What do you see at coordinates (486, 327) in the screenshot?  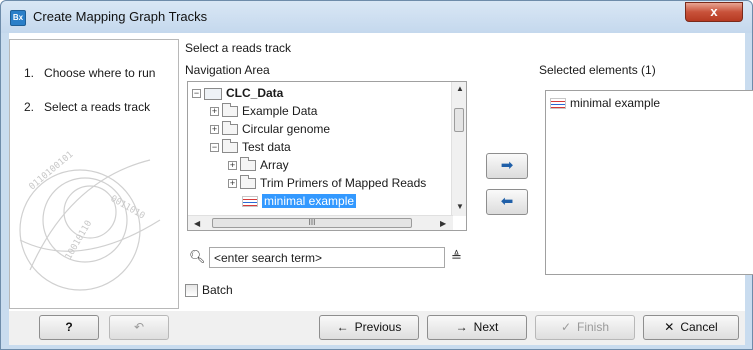 I see `next-label: Next` at bounding box center [486, 327].